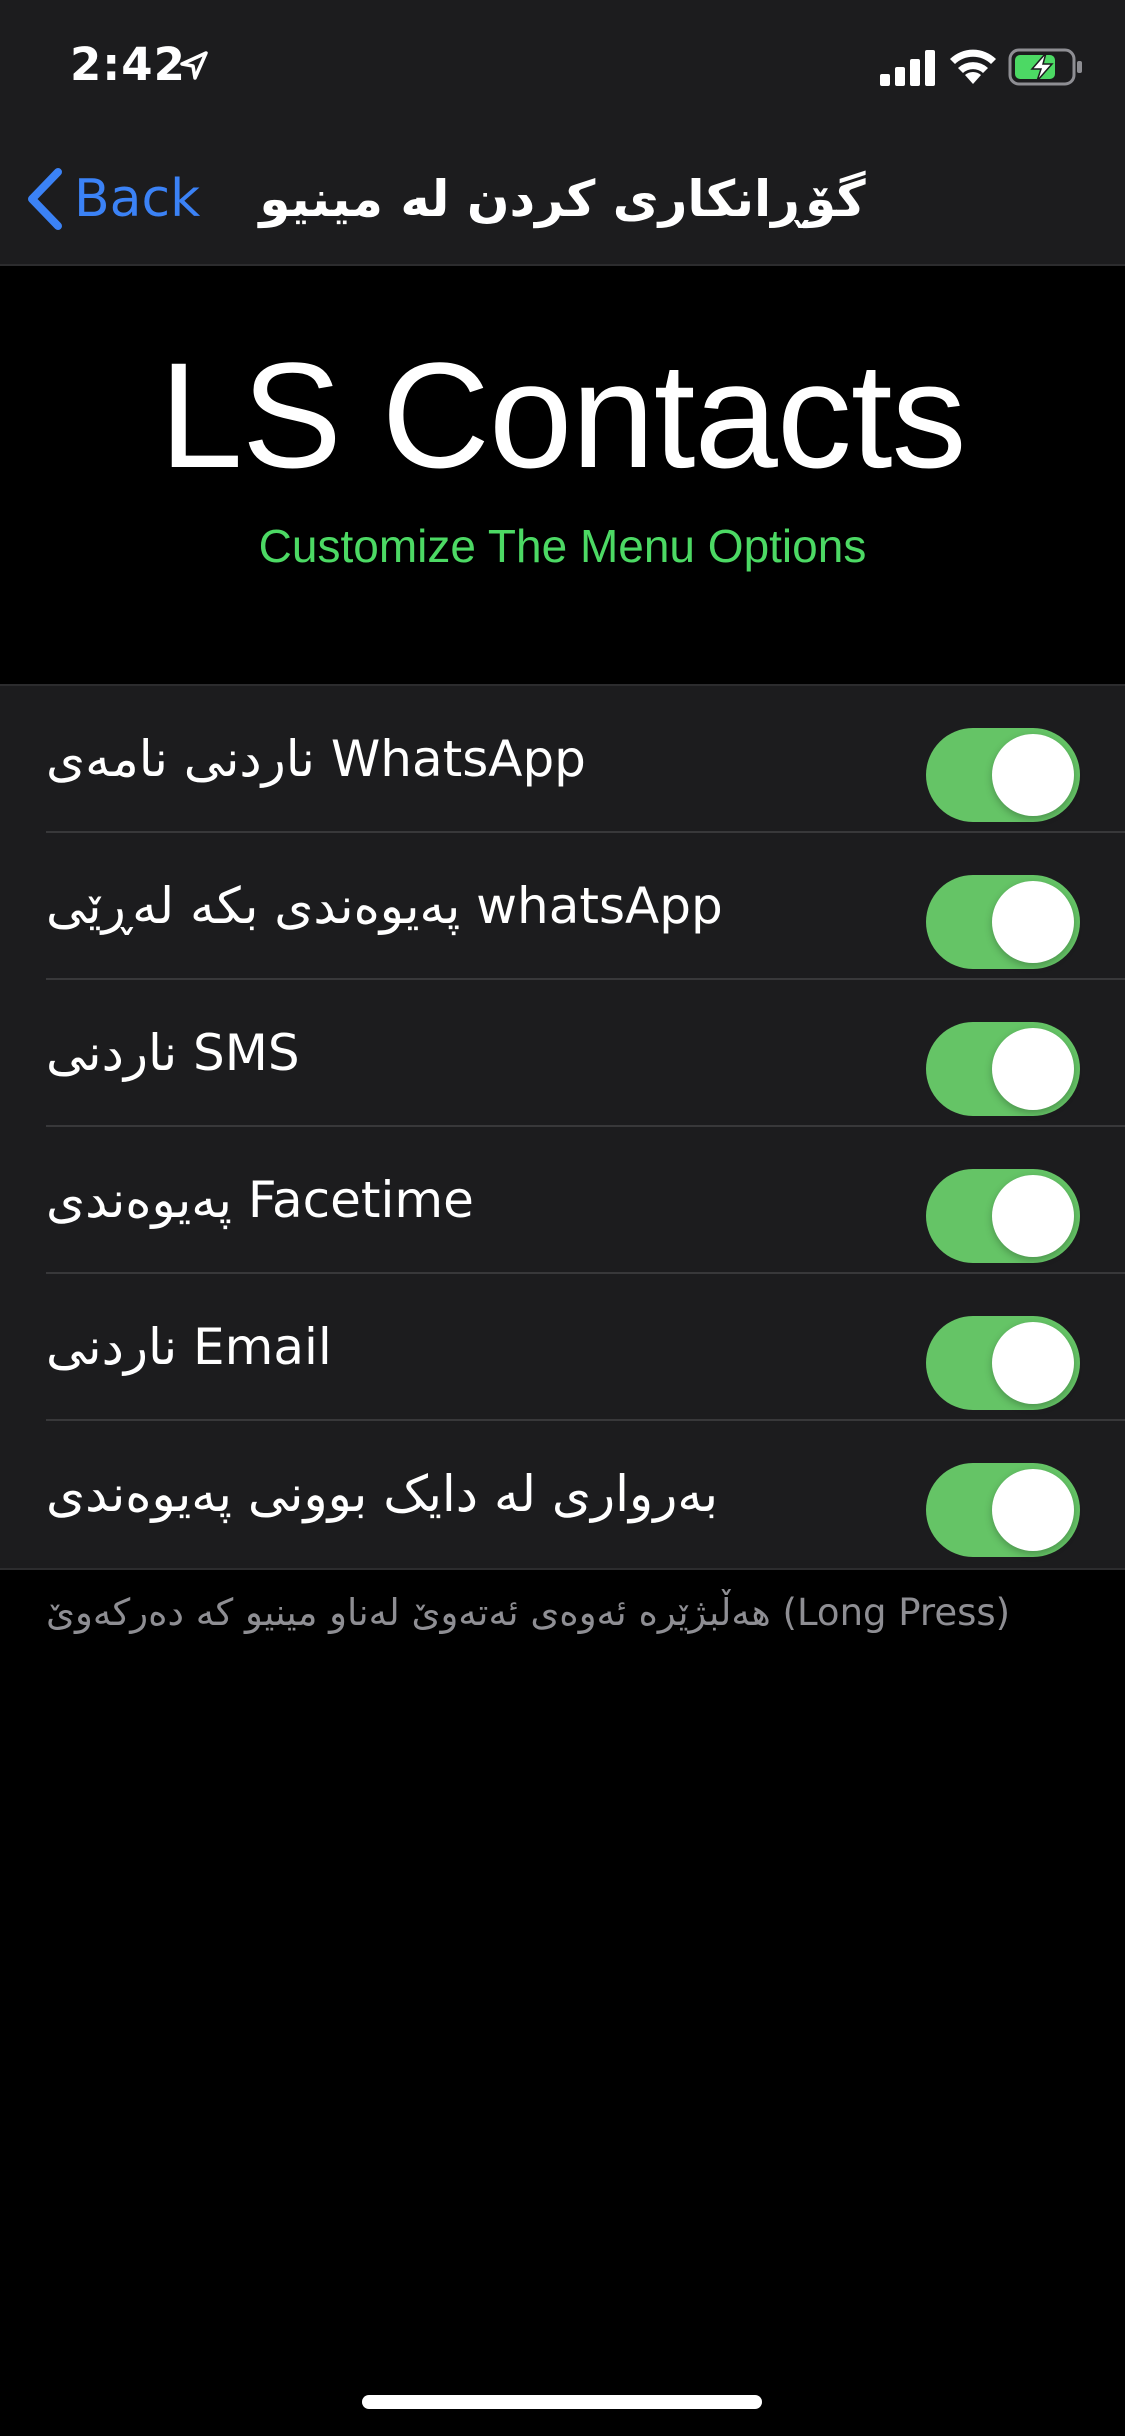 The height and width of the screenshot is (2436, 1125). I want to click on whatsapp-call-toggle, so click(1003, 922).